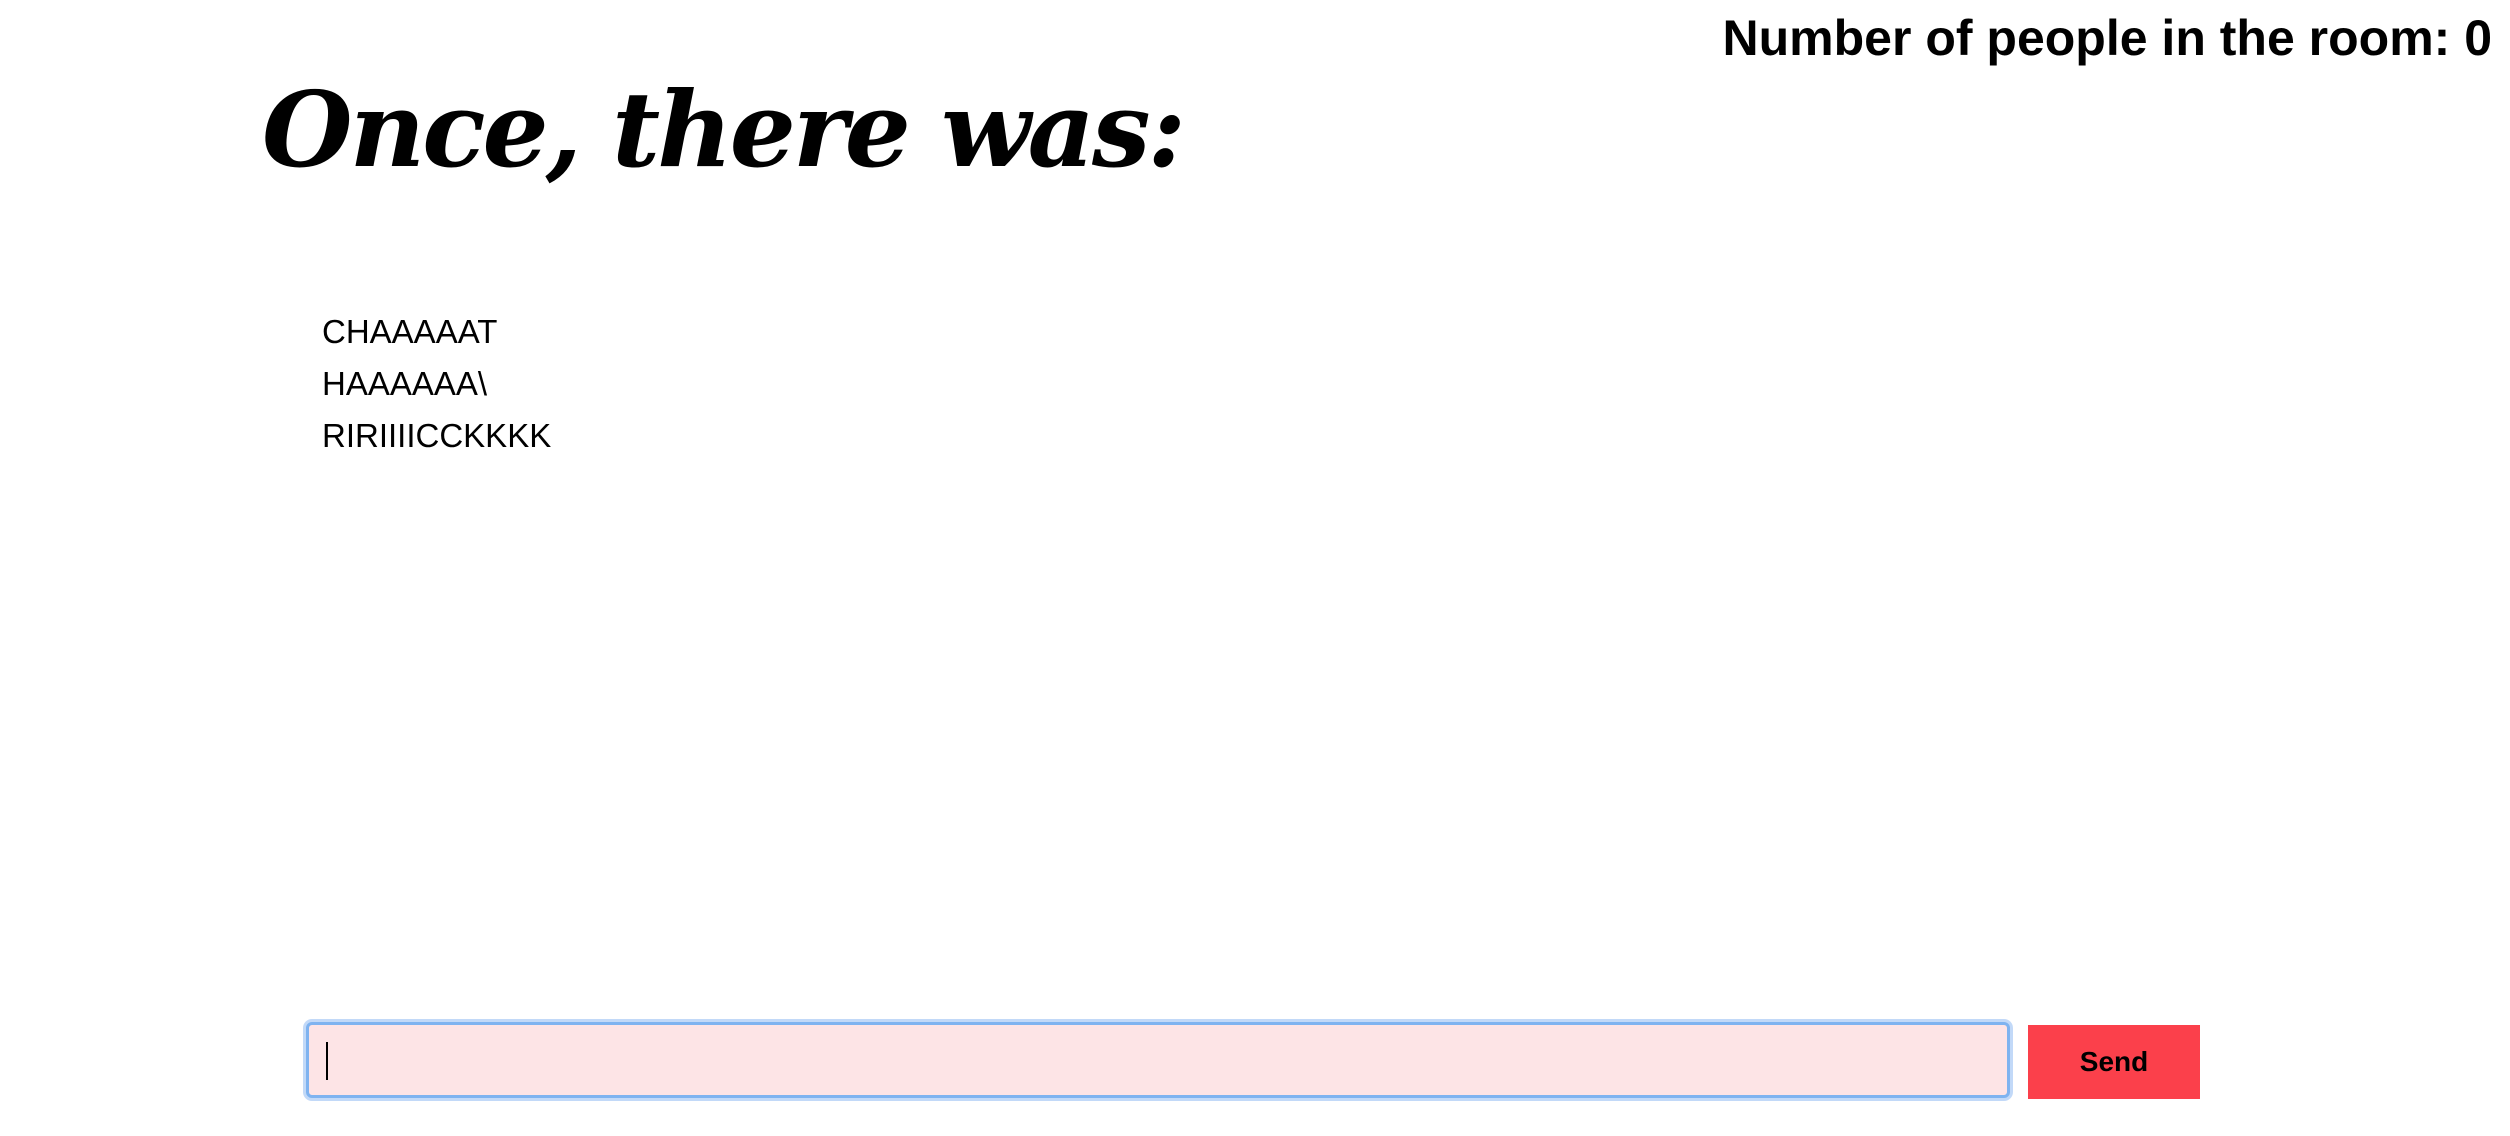 The height and width of the screenshot is (1136, 2510). I want to click on story-title: Once, there was:, so click(724, 129).